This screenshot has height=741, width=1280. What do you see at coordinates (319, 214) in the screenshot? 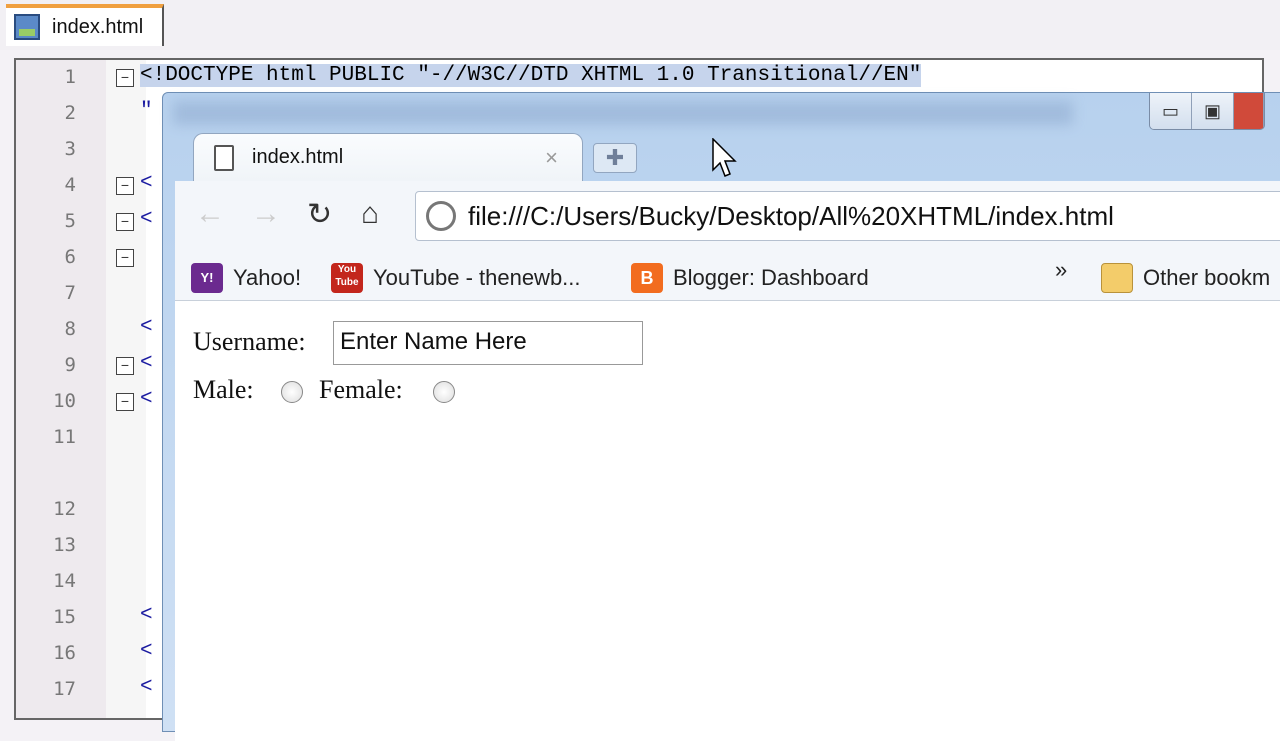
I see `reload-icon: ↻` at bounding box center [319, 214].